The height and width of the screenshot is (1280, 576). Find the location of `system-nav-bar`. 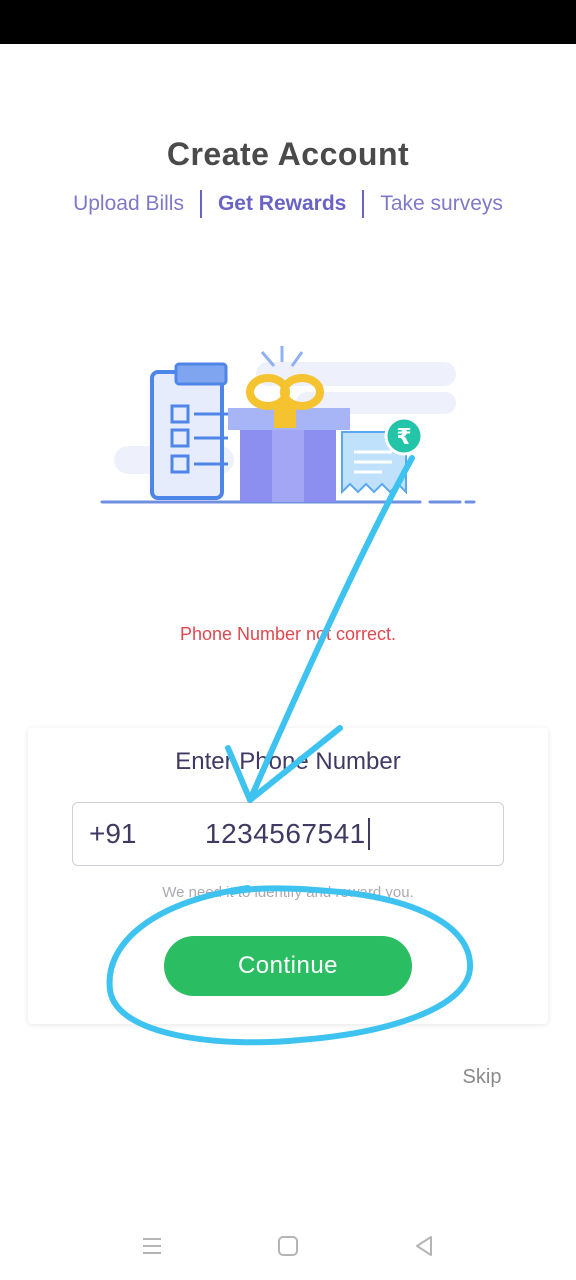

system-nav-bar is located at coordinates (288, 1245).